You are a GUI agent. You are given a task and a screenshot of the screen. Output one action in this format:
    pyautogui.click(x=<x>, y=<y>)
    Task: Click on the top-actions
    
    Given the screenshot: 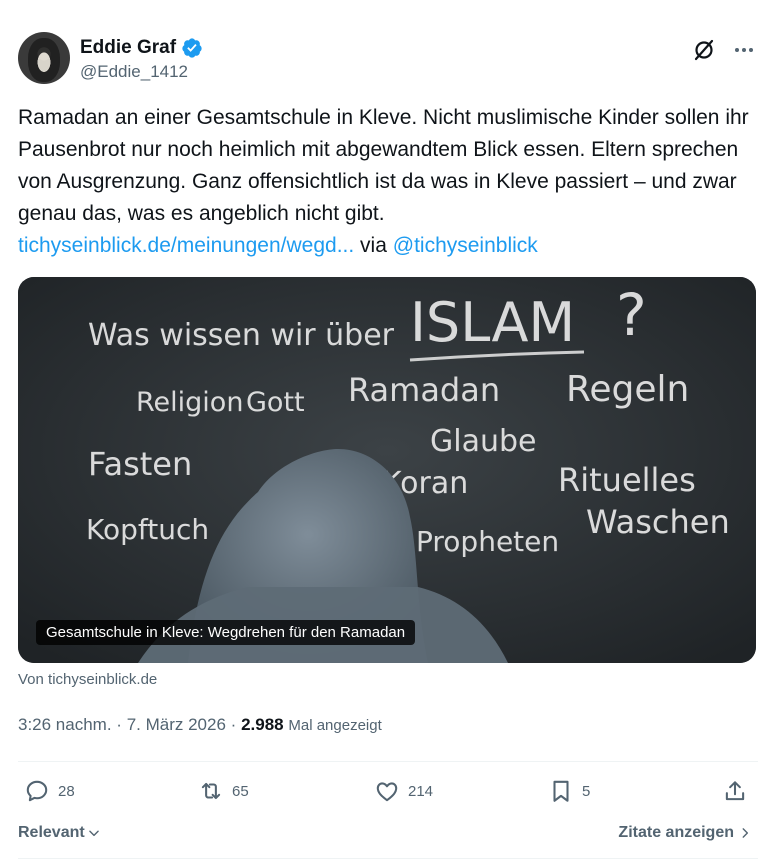 What is the action you would take?
    pyautogui.click(x=724, y=50)
    